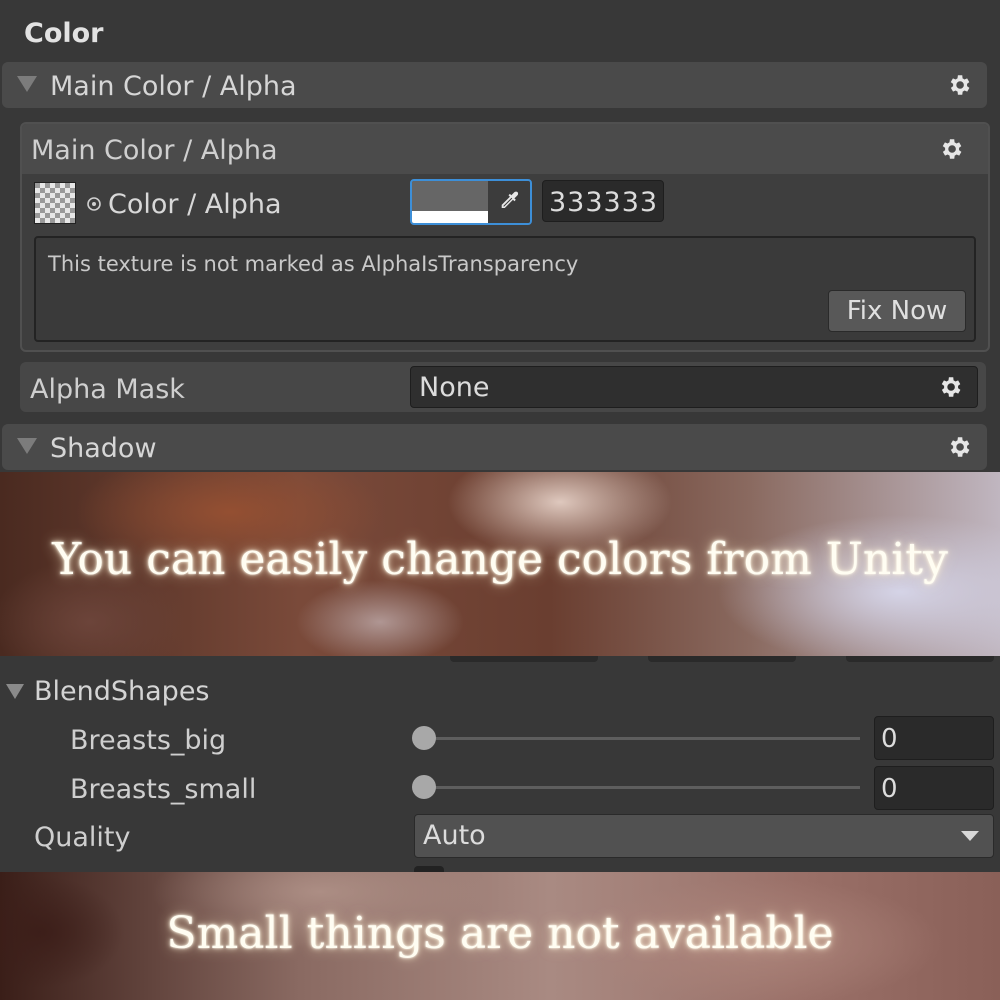 The height and width of the screenshot is (1000, 1000). Describe the element at coordinates (64, 33) in the screenshot. I see `section-title-color: Color` at that location.